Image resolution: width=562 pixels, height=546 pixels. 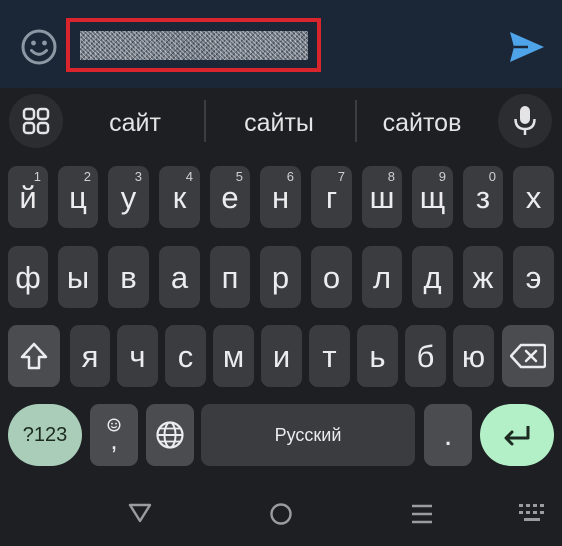 I want to click on key-label: ж, so click(x=483, y=277).